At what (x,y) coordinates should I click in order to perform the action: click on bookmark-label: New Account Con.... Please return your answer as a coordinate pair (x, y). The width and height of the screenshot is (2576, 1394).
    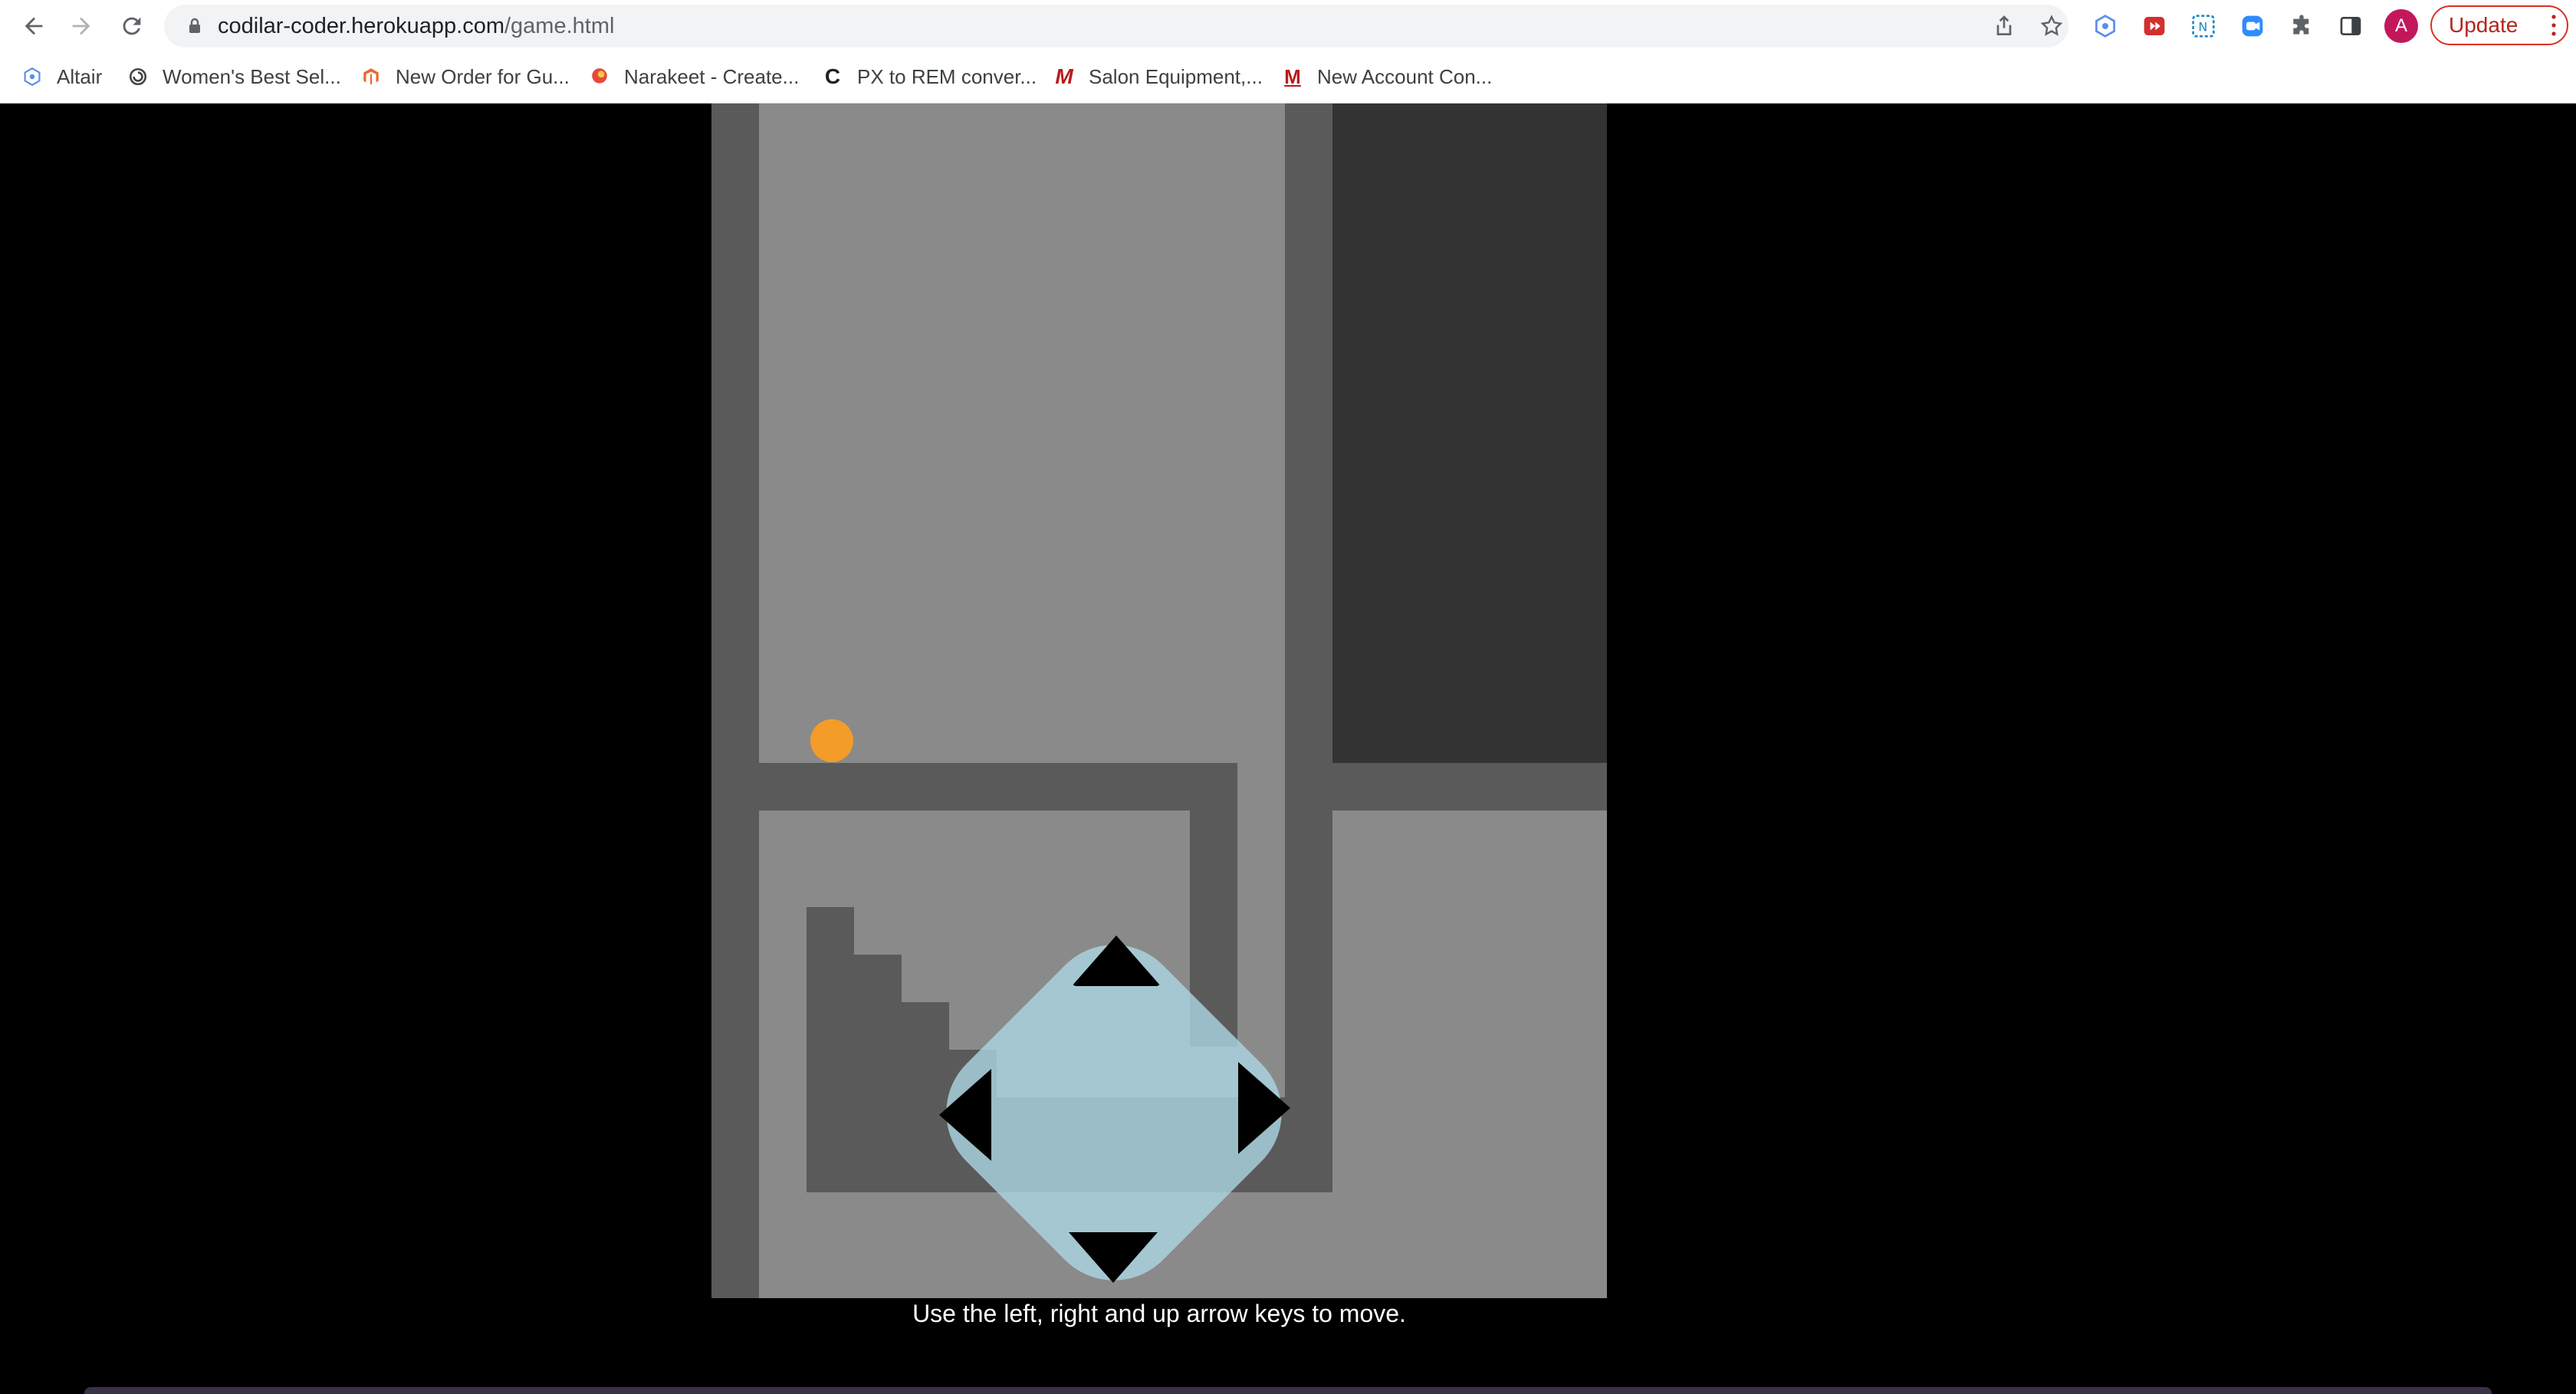
    Looking at the image, I should click on (1405, 76).